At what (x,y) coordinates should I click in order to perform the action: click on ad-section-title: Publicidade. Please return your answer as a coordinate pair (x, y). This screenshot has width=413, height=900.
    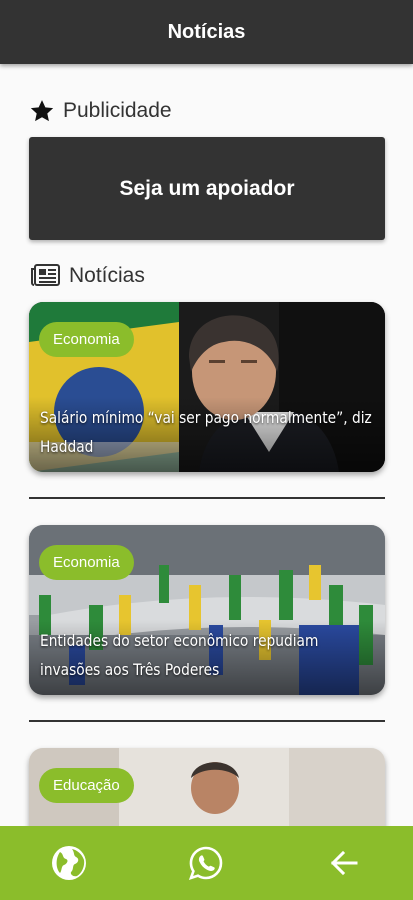
    Looking at the image, I should click on (117, 110).